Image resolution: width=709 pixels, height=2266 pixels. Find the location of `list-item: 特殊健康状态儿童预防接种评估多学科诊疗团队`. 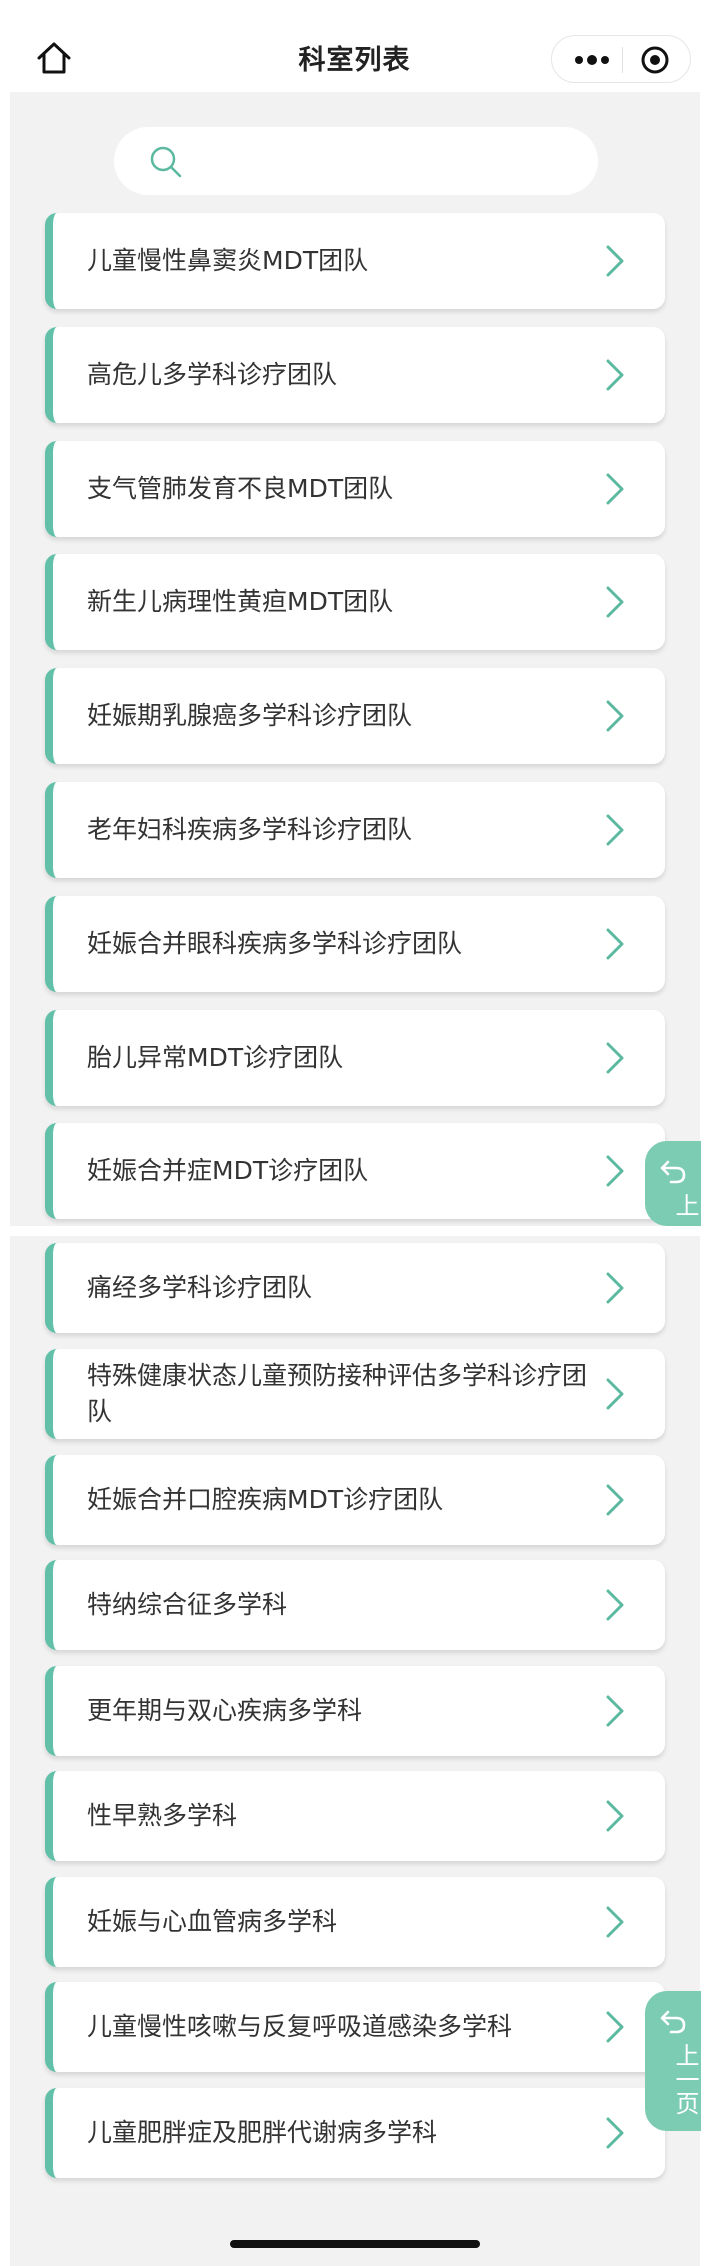

list-item: 特殊健康状态儿童预防接种评估多学科诊疗团队 is located at coordinates (355, 1394).